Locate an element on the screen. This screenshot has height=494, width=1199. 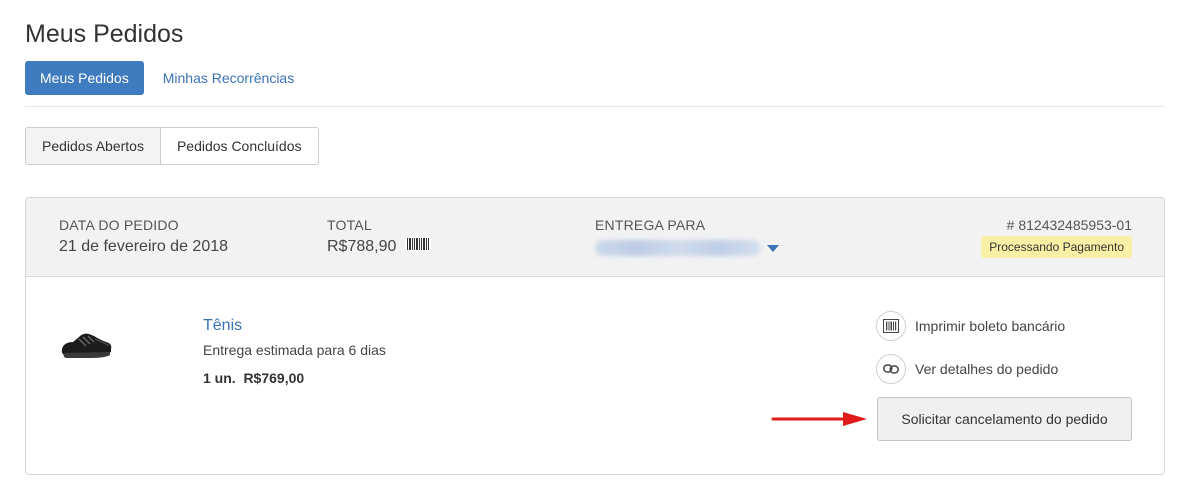
divider is located at coordinates (595, 106).